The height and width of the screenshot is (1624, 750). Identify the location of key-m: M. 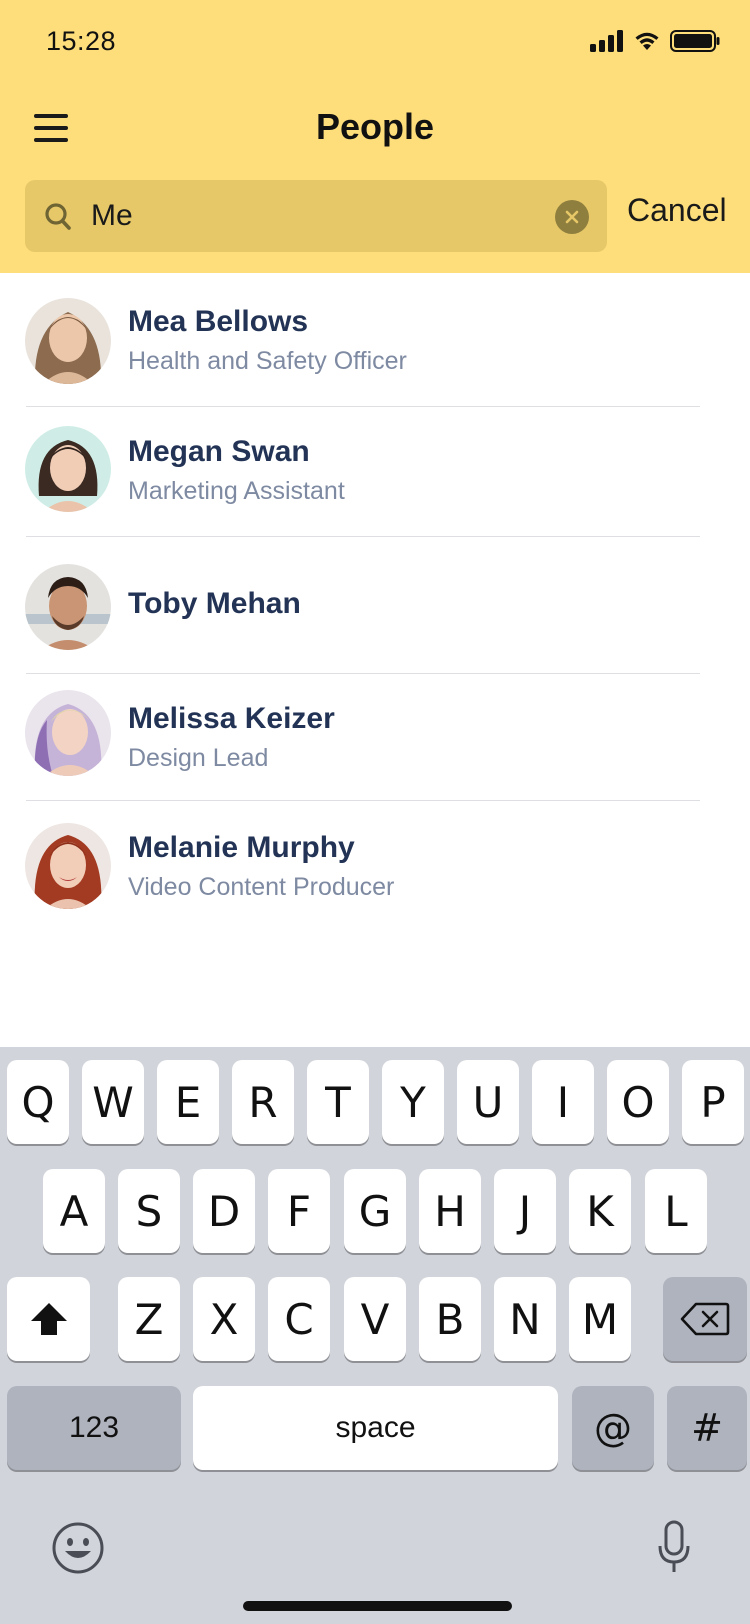
(600, 1319).